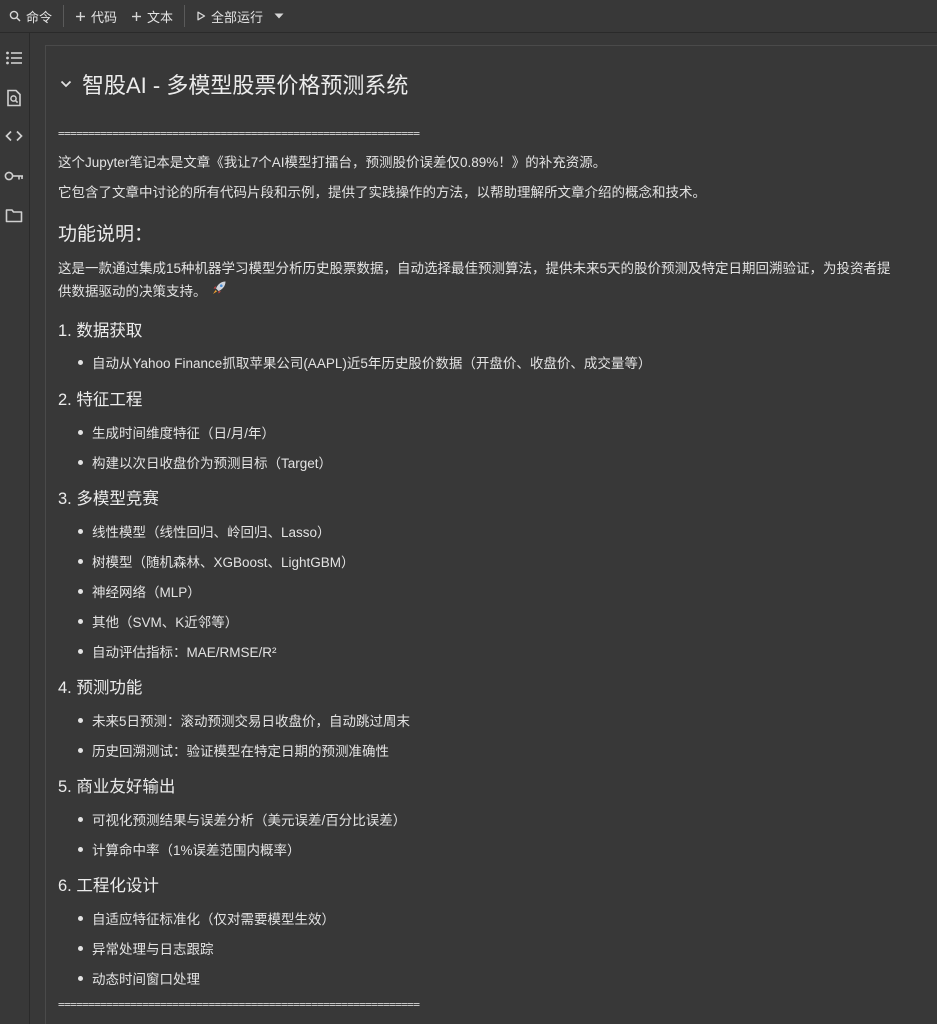  What do you see at coordinates (240, 751) in the screenshot?
I see `list-item-text: 历史回溯测试：验证模型在特定日期的预测准确性` at bounding box center [240, 751].